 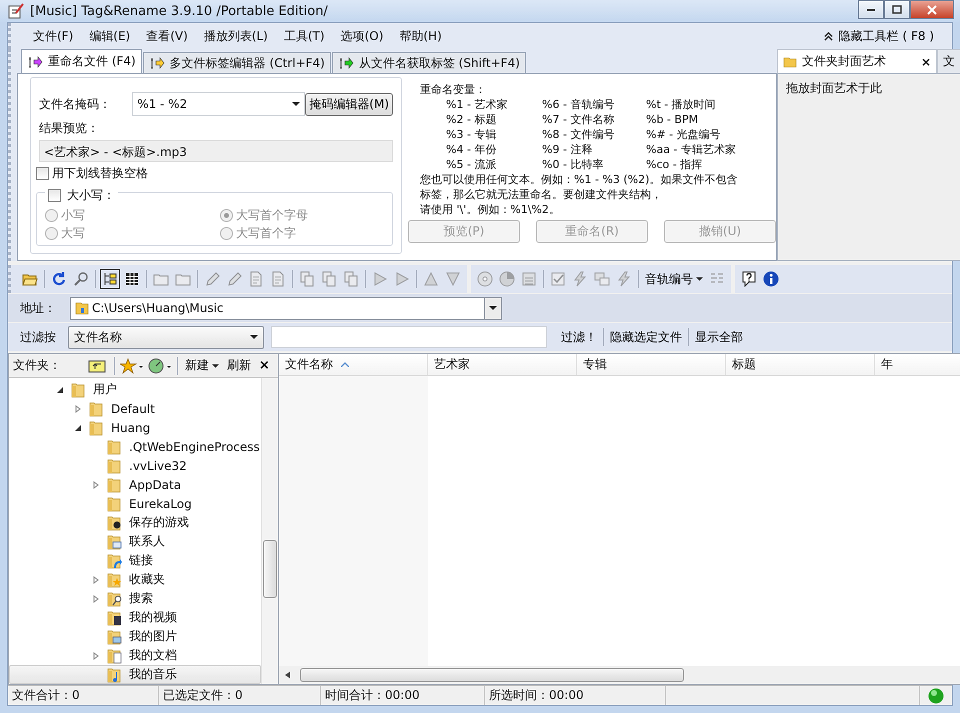 I want to click on cover-tab: 文, so click(x=948, y=61).